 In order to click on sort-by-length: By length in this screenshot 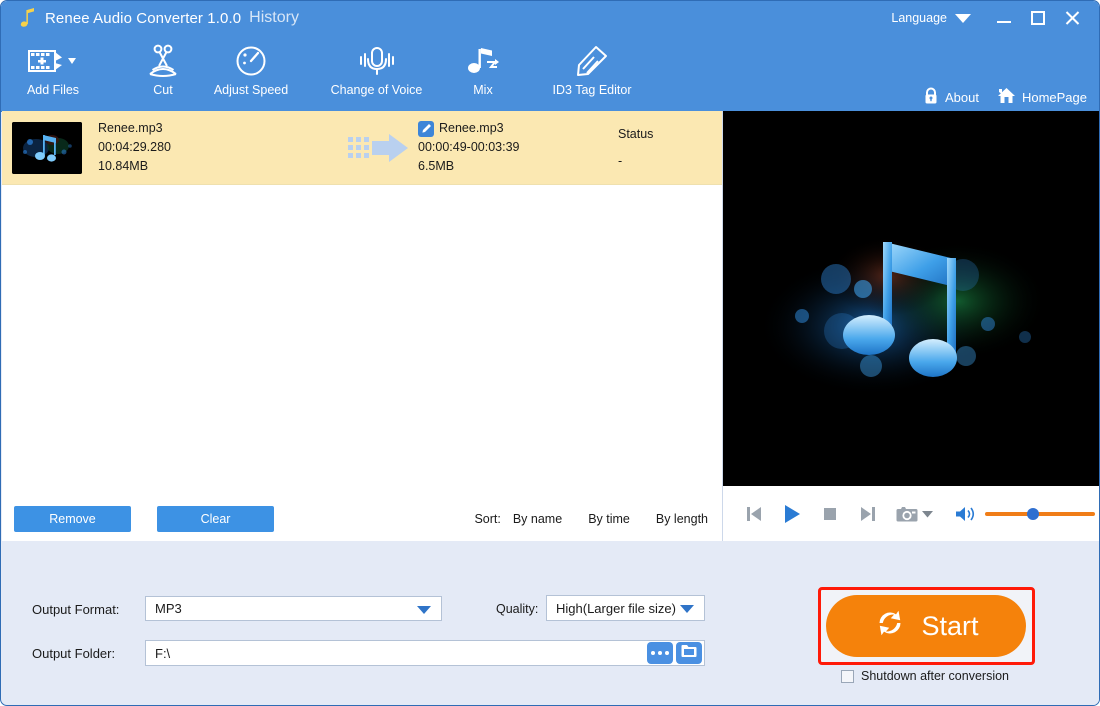, I will do `click(682, 519)`.